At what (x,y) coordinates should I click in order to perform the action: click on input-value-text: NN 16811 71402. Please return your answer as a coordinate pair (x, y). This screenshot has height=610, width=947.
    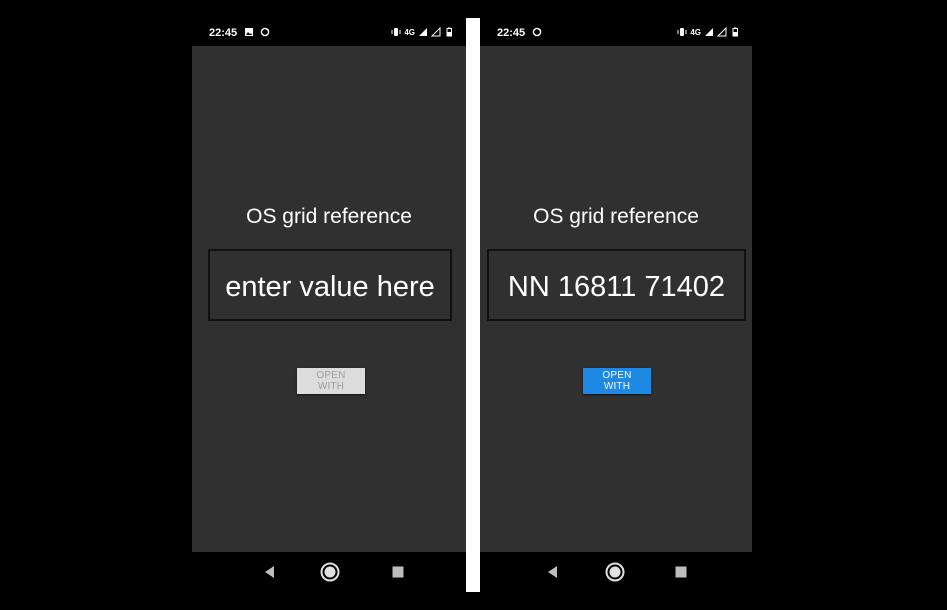
    Looking at the image, I should click on (616, 287).